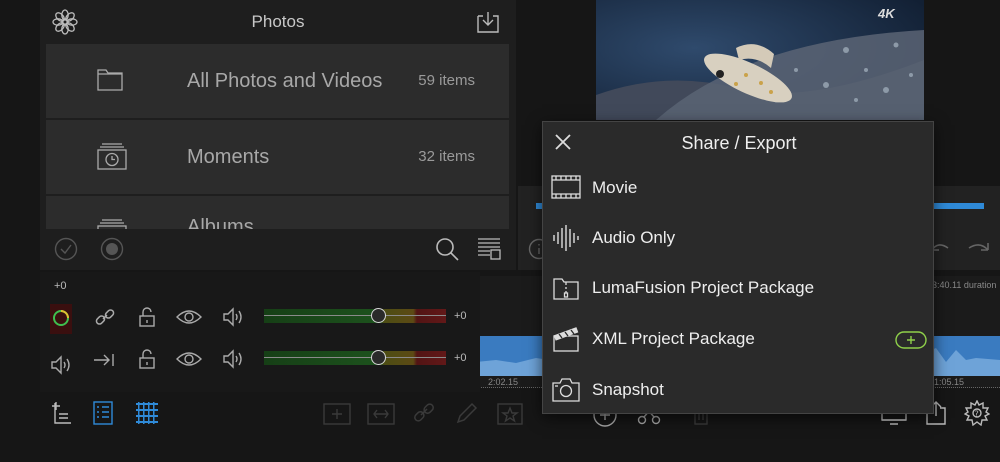  Describe the element at coordinates (61, 319) in the screenshot. I see `color-wheel-icon` at that location.